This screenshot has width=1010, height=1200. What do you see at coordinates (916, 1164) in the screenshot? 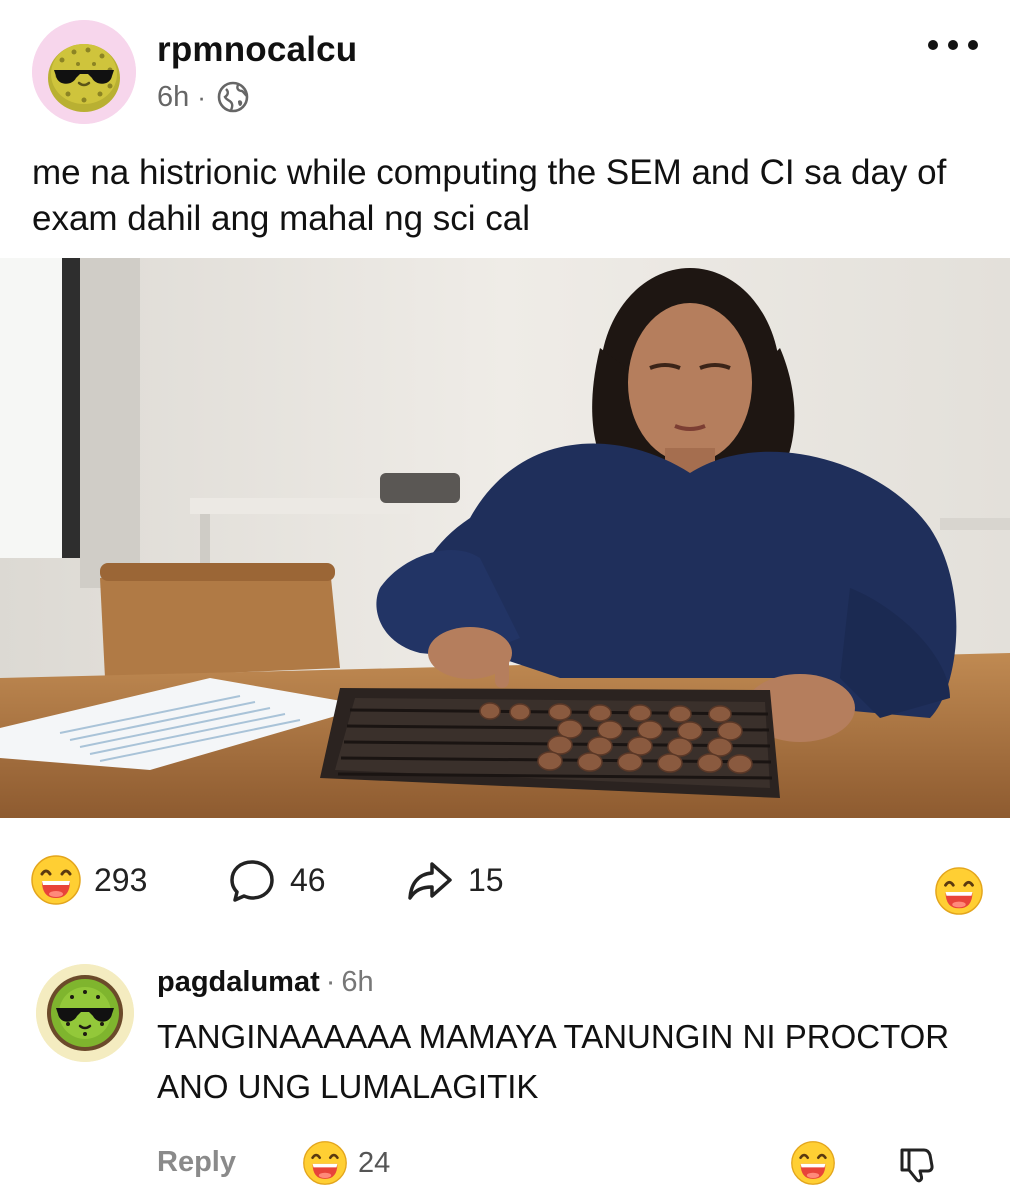
I see `thumbs-down-icon` at bounding box center [916, 1164].